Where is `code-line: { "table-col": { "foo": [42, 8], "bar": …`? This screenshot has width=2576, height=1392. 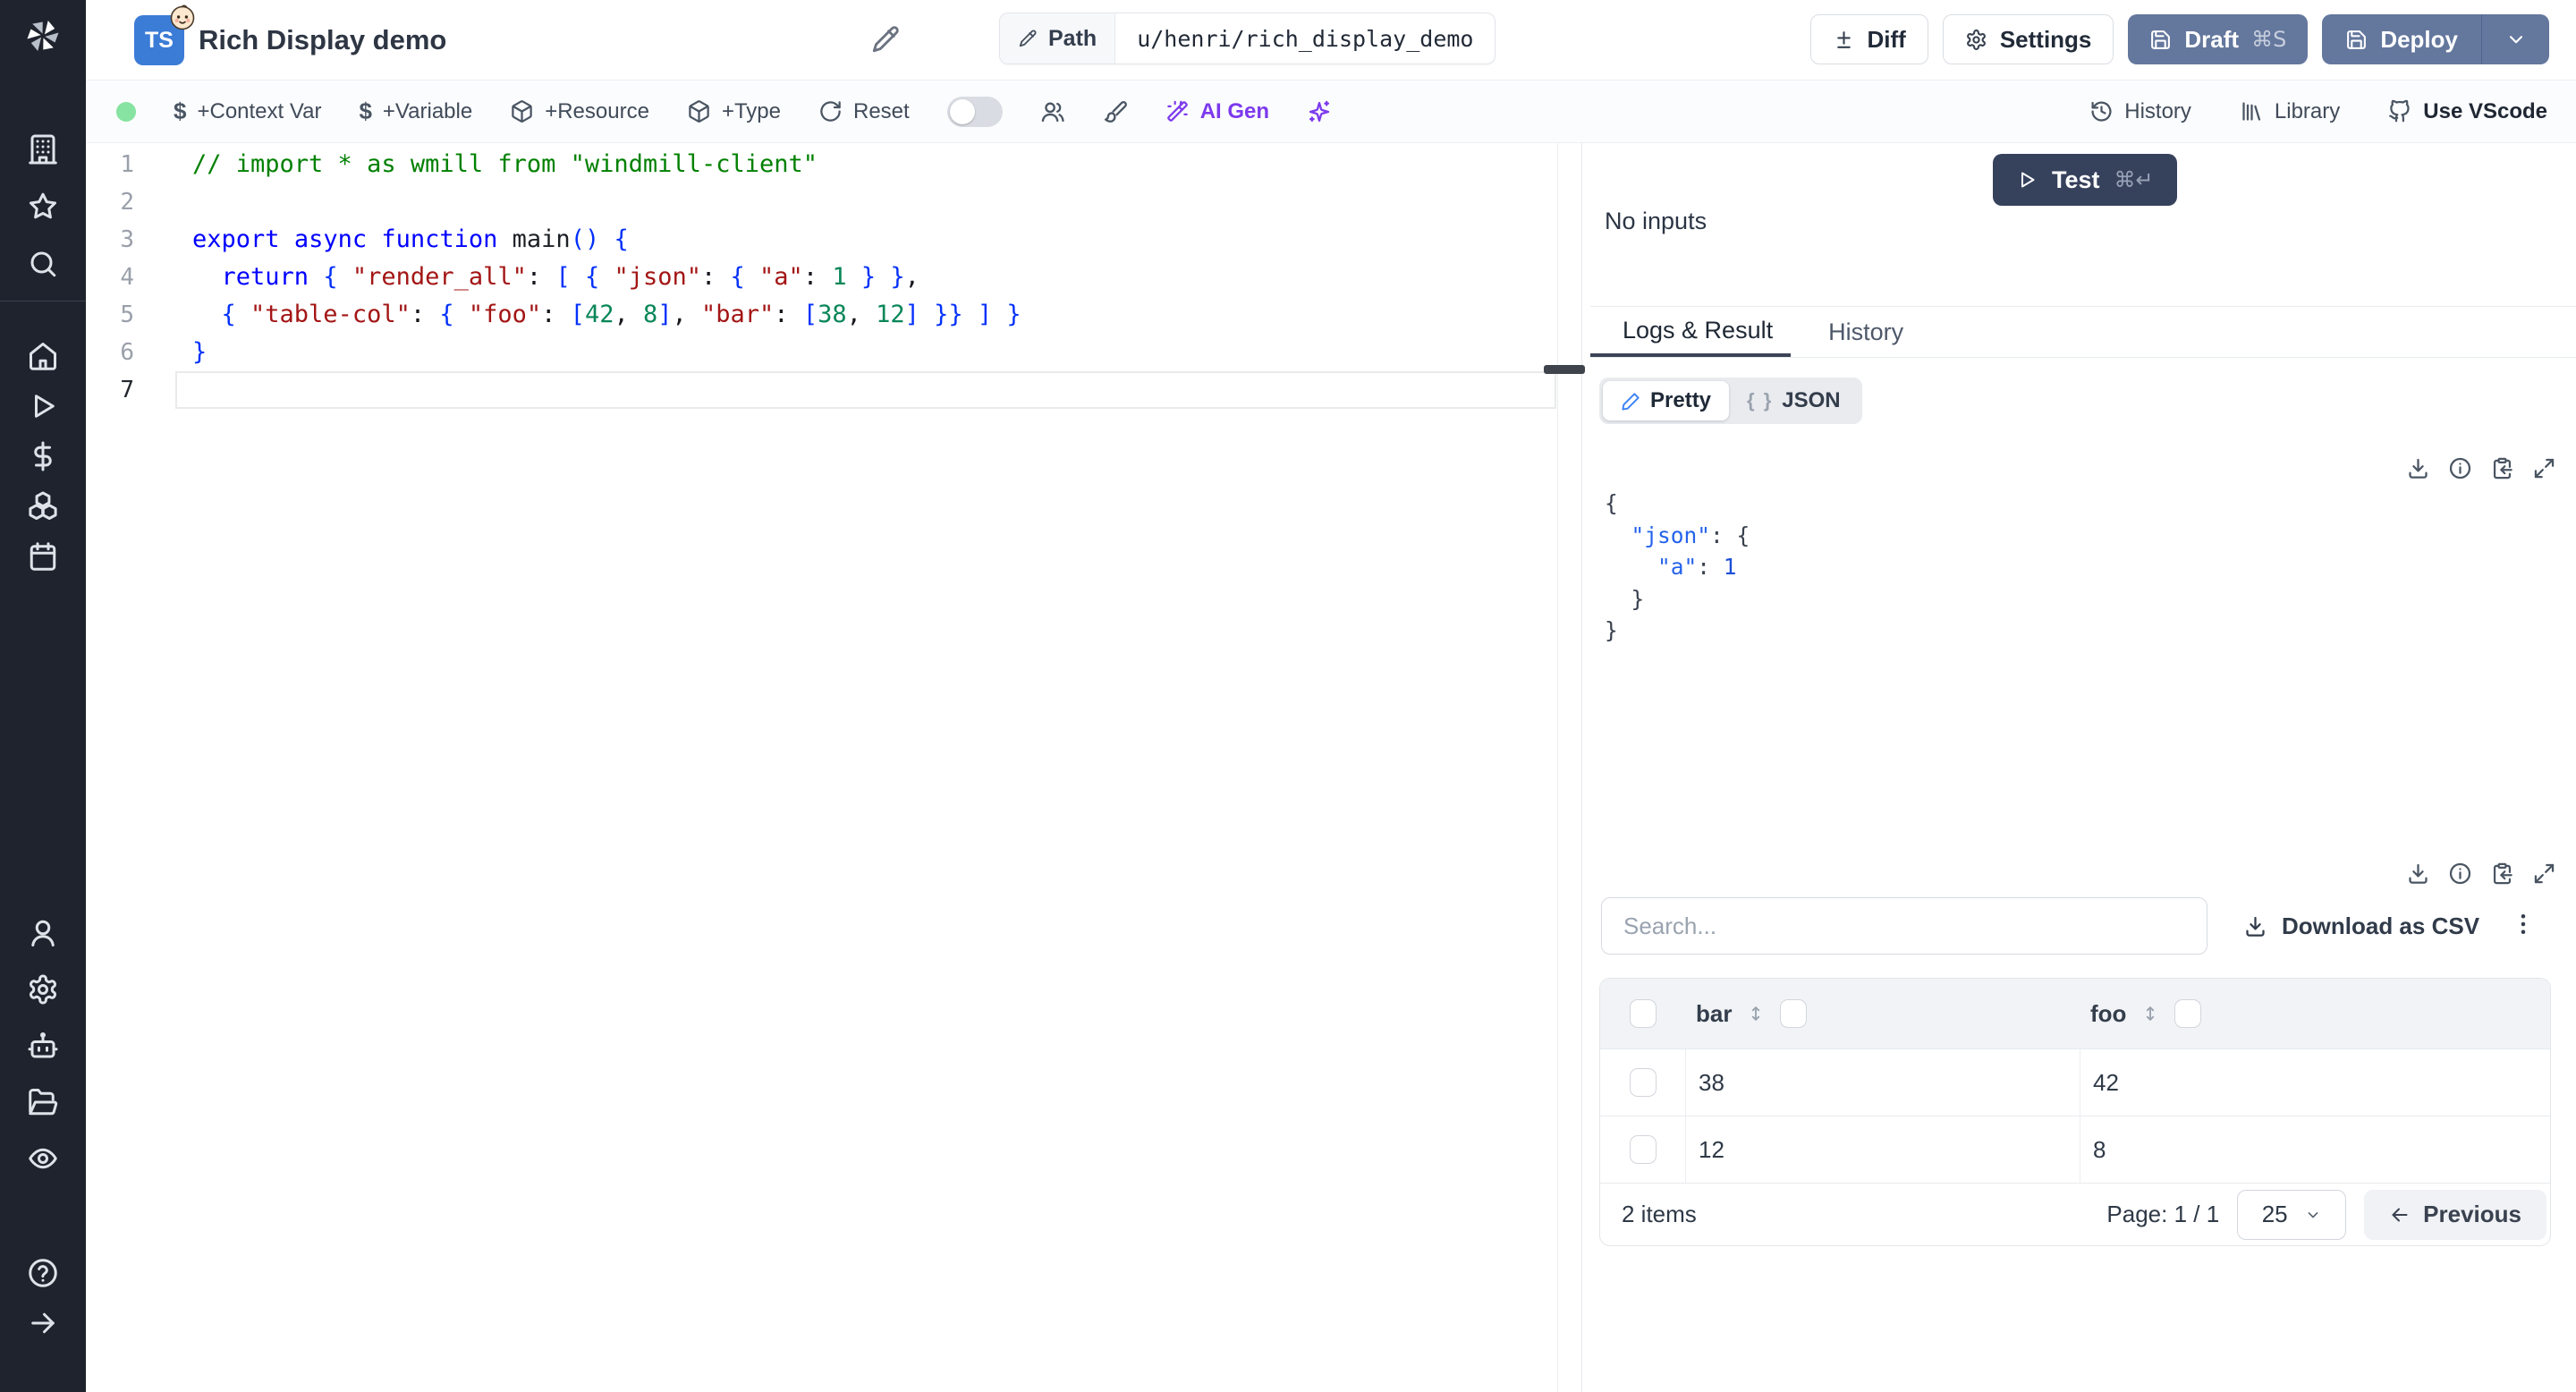
code-line: { "table-col": { "foo": [42, 8], "bar": … is located at coordinates (865, 315).